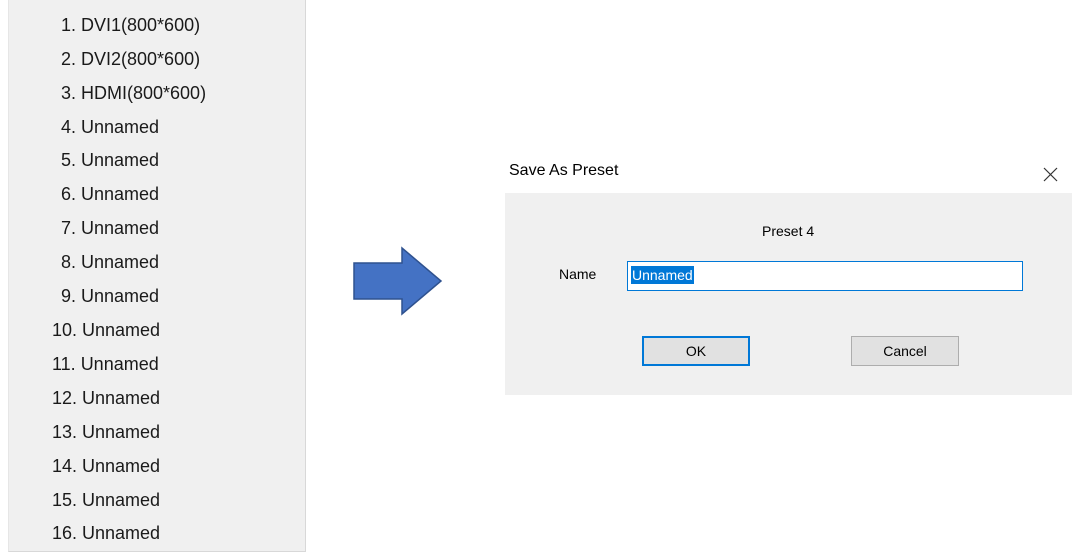 This screenshot has width=1072, height=554. What do you see at coordinates (905, 351) in the screenshot?
I see `cancel-button: Cancel` at bounding box center [905, 351].